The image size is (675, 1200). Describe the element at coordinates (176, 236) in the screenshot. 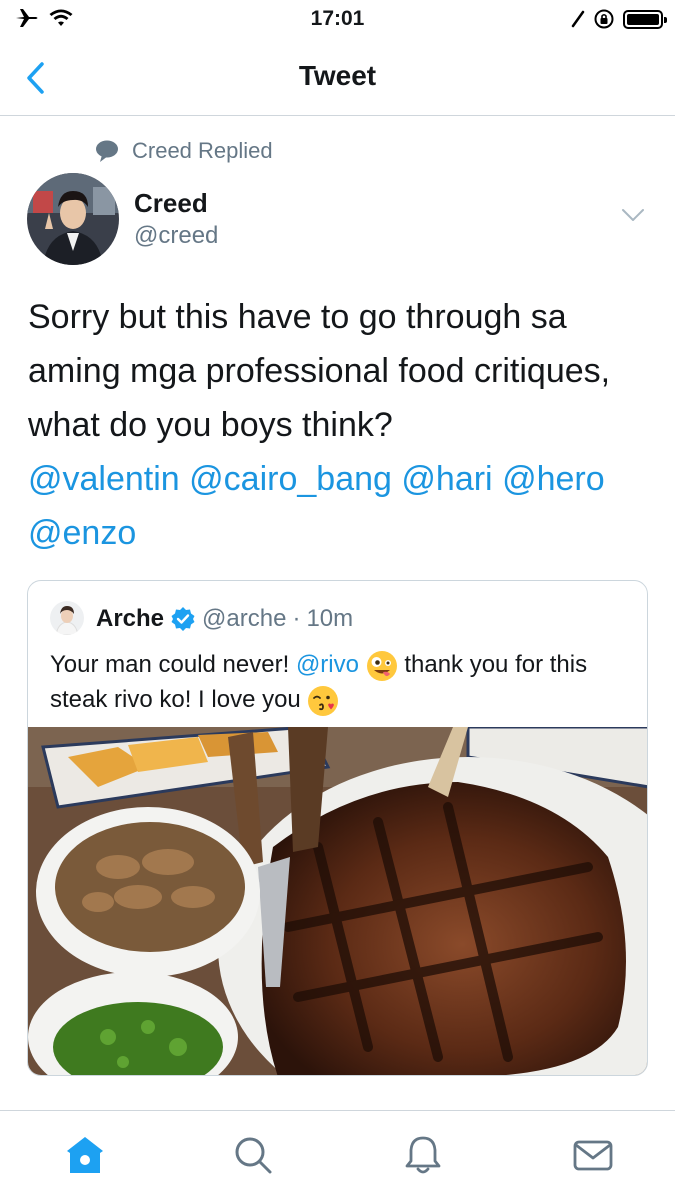

I see `author-handle: @creed` at that location.